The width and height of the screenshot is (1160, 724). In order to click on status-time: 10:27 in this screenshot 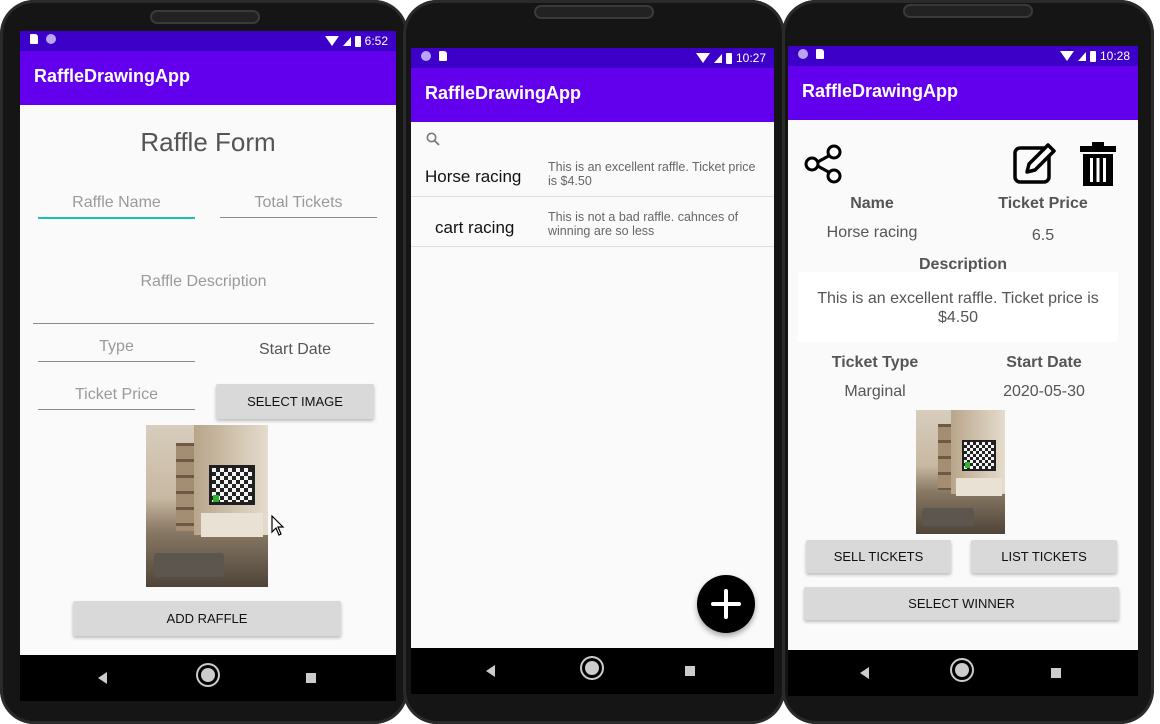, I will do `click(750, 58)`.